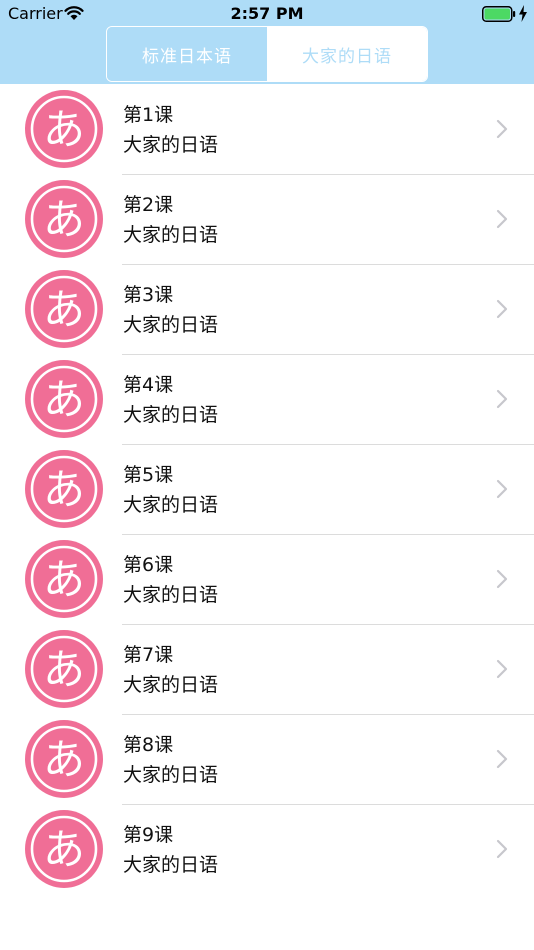 The width and height of the screenshot is (534, 950). What do you see at coordinates (148, 385) in the screenshot?
I see `lesson-title: 第4课` at bounding box center [148, 385].